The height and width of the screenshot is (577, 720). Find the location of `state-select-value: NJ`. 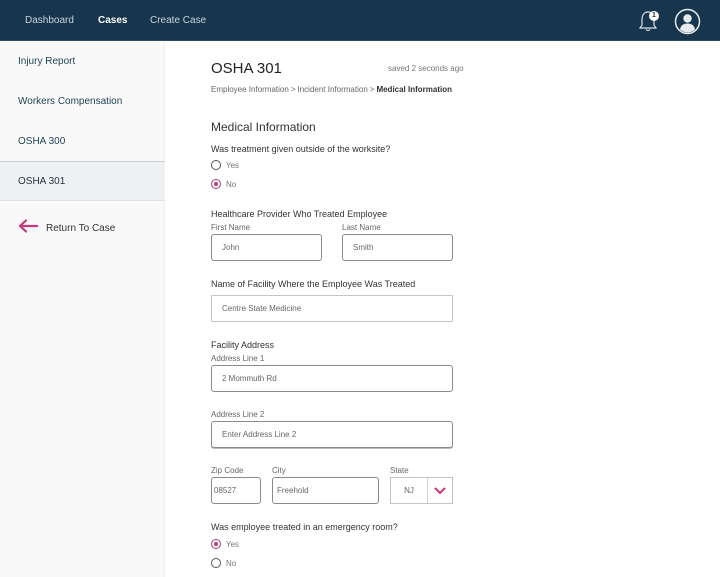

state-select-value: NJ is located at coordinates (409, 490).